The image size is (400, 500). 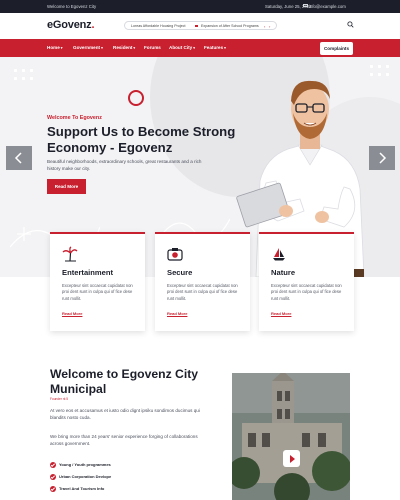 What do you see at coordinates (85, 477) in the screenshot?
I see `about-list-label: Urban Corporation Devlope` at bounding box center [85, 477].